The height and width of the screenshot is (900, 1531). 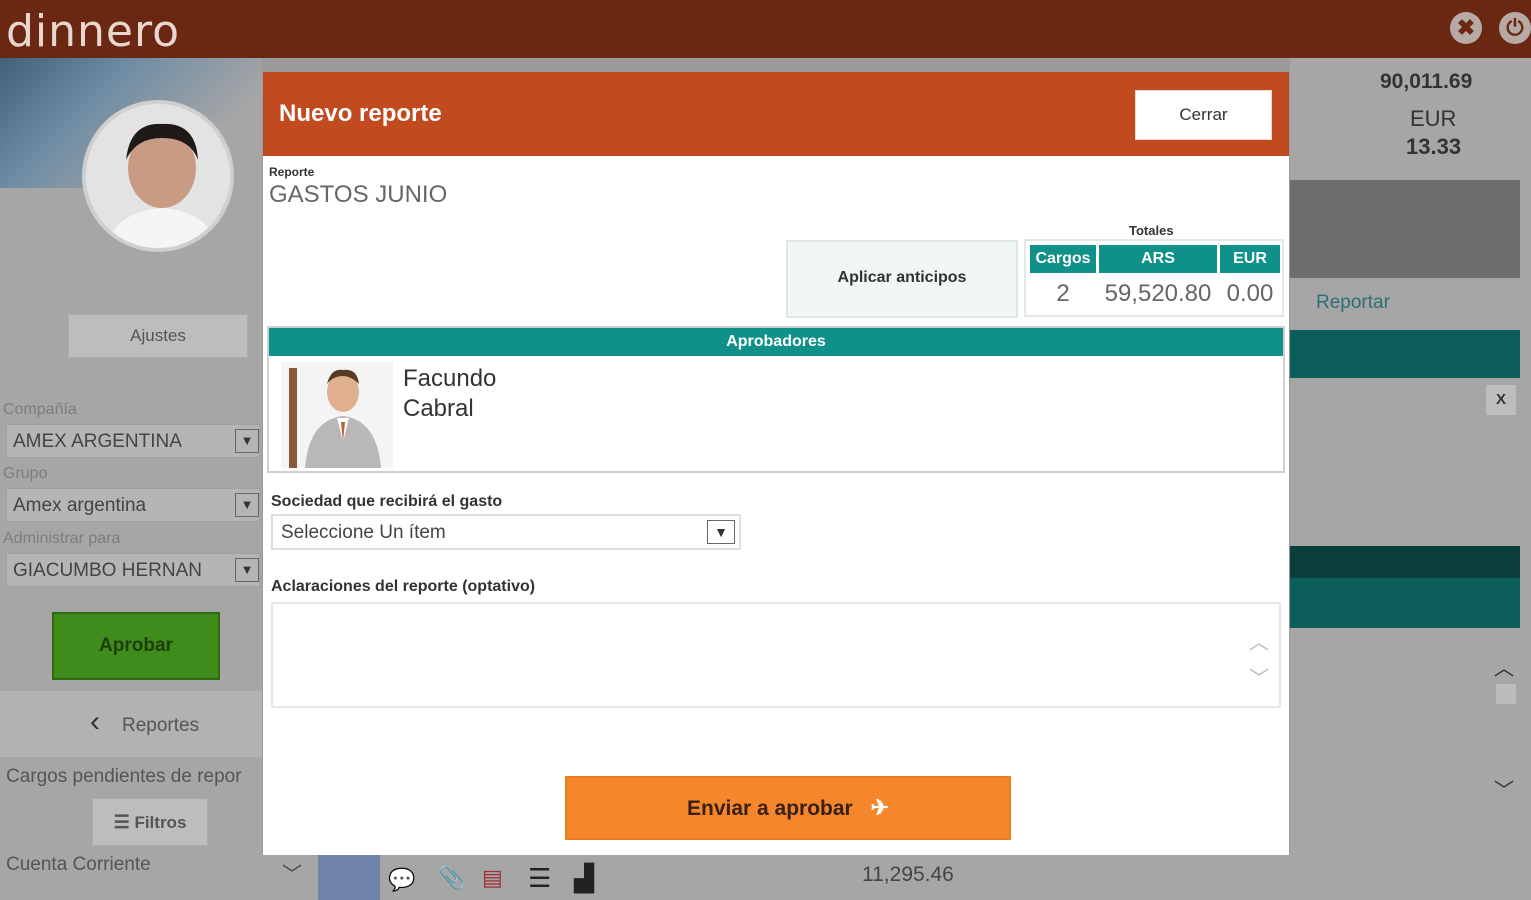 I want to click on send-to-approve-label: Enviar a aprobar, so click(x=769, y=808).